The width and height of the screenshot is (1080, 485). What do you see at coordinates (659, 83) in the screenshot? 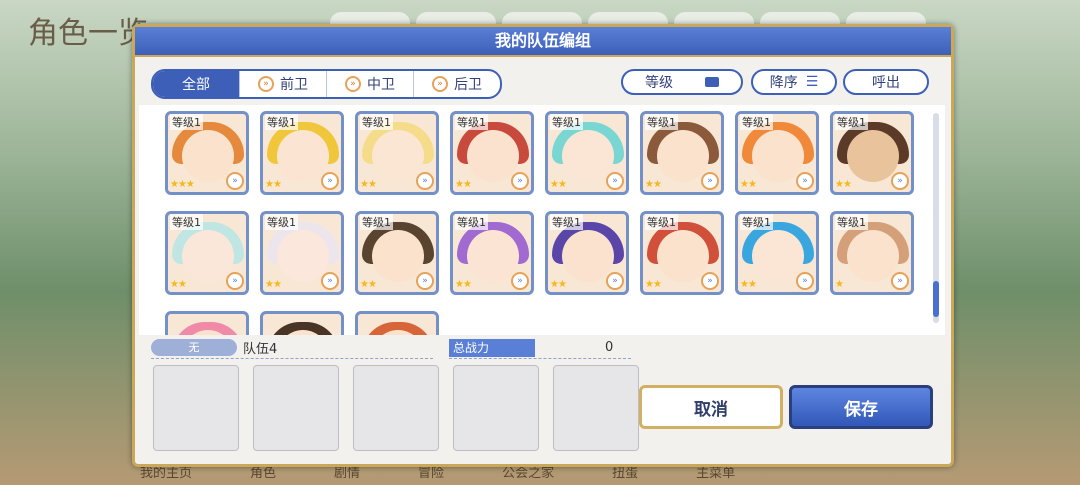
I see `sort-key-label: 等级` at bounding box center [659, 83].